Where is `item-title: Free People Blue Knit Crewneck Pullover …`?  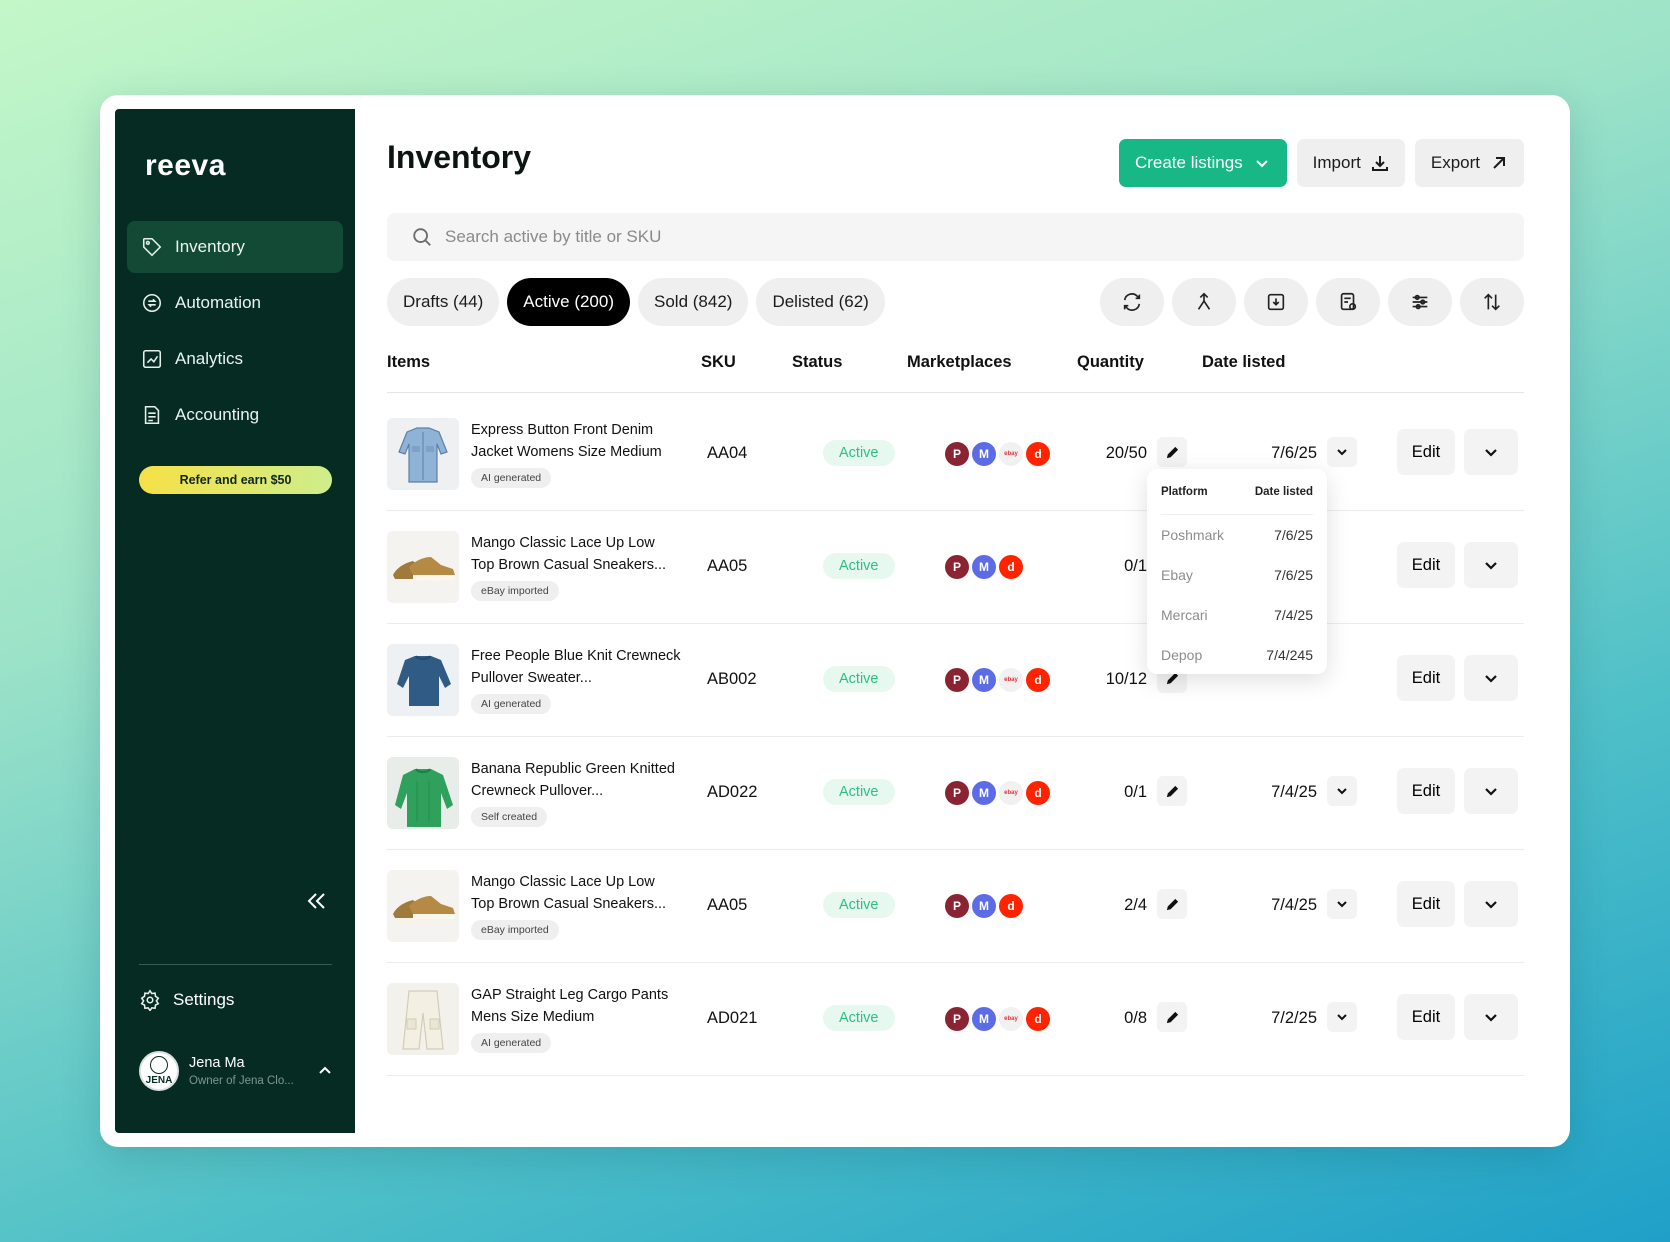 item-title: Free People Blue Knit Crewneck Pullover … is located at coordinates (576, 667).